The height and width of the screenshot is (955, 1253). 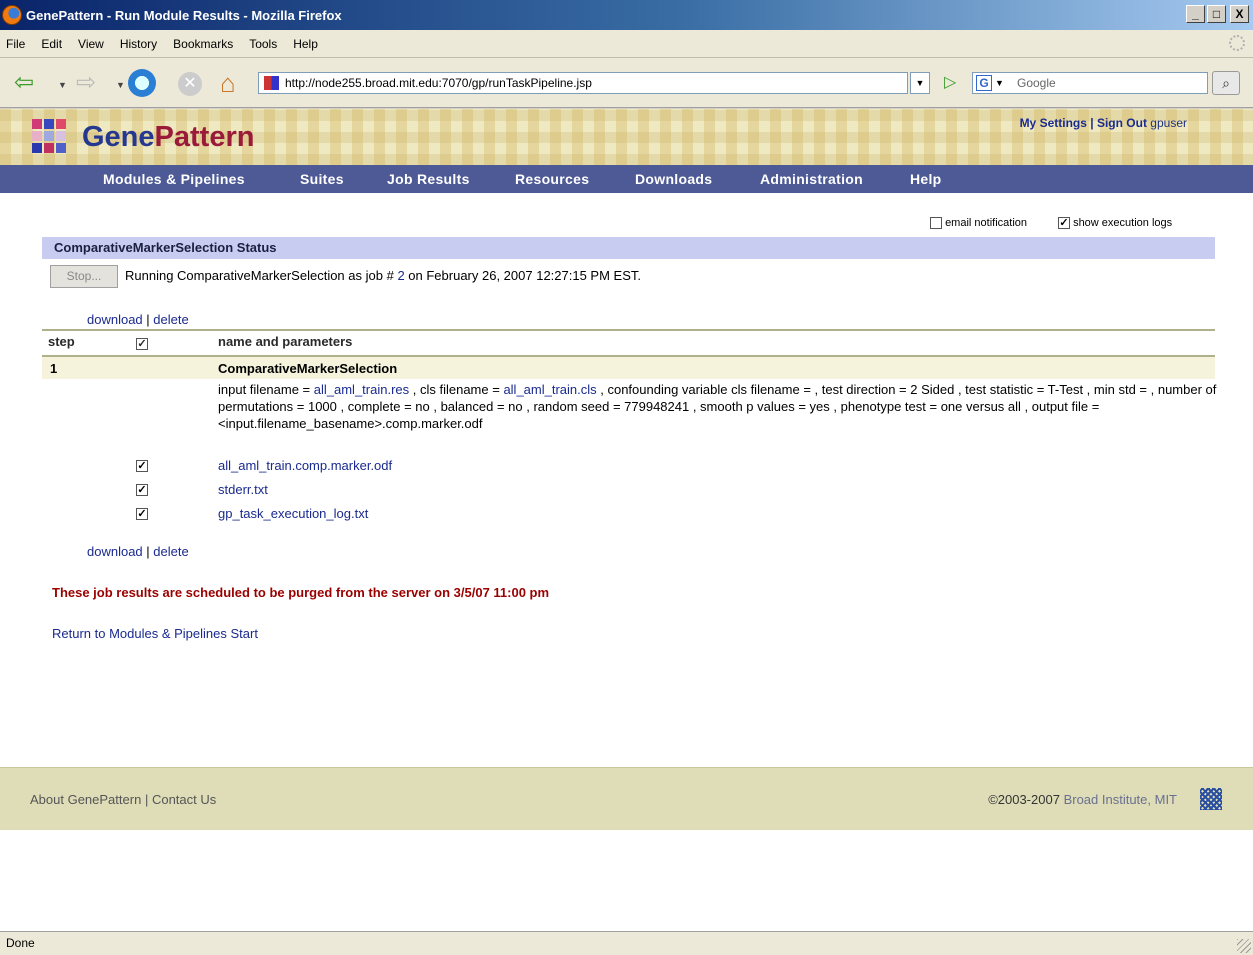 What do you see at coordinates (305, 44) in the screenshot?
I see `menu-help: Help` at bounding box center [305, 44].